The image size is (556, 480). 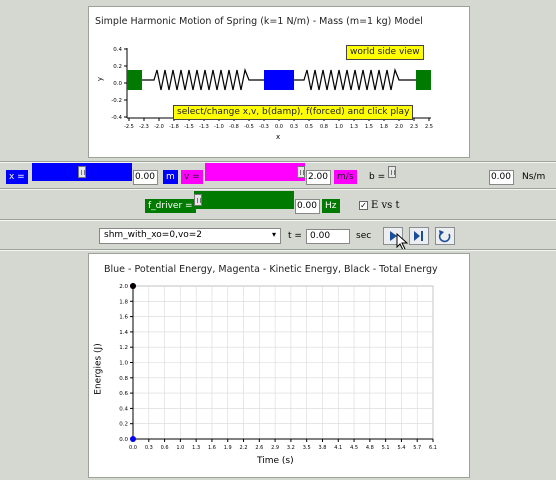 What do you see at coordinates (433, 448) in the screenshot?
I see `chart-x-tick-label: 6.1` at bounding box center [433, 448].